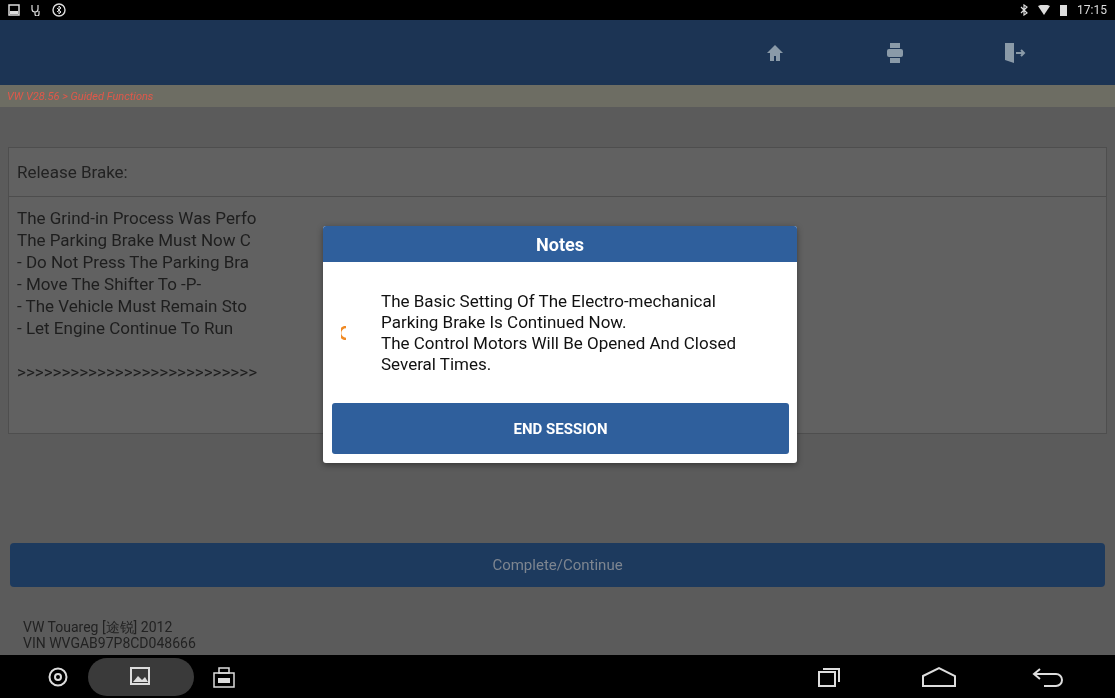 This screenshot has height=698, width=1115. What do you see at coordinates (137, 372) in the screenshot?
I see `progress-arrows: >>>>>>>>>>>>>>>>>>>>>>>>>>>` at bounding box center [137, 372].